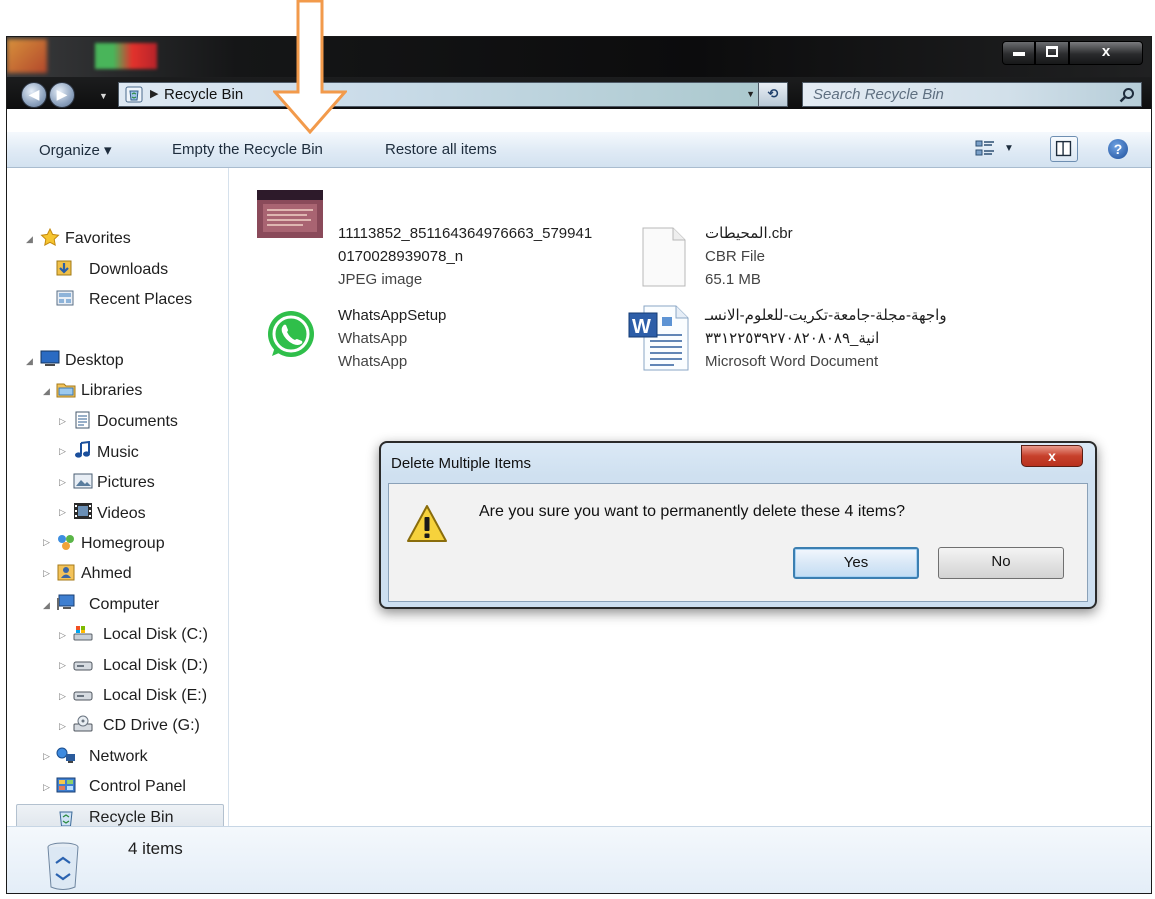 This screenshot has width=1155, height=899. I want to click on tree-item-downloads: Downloads, so click(128, 270).